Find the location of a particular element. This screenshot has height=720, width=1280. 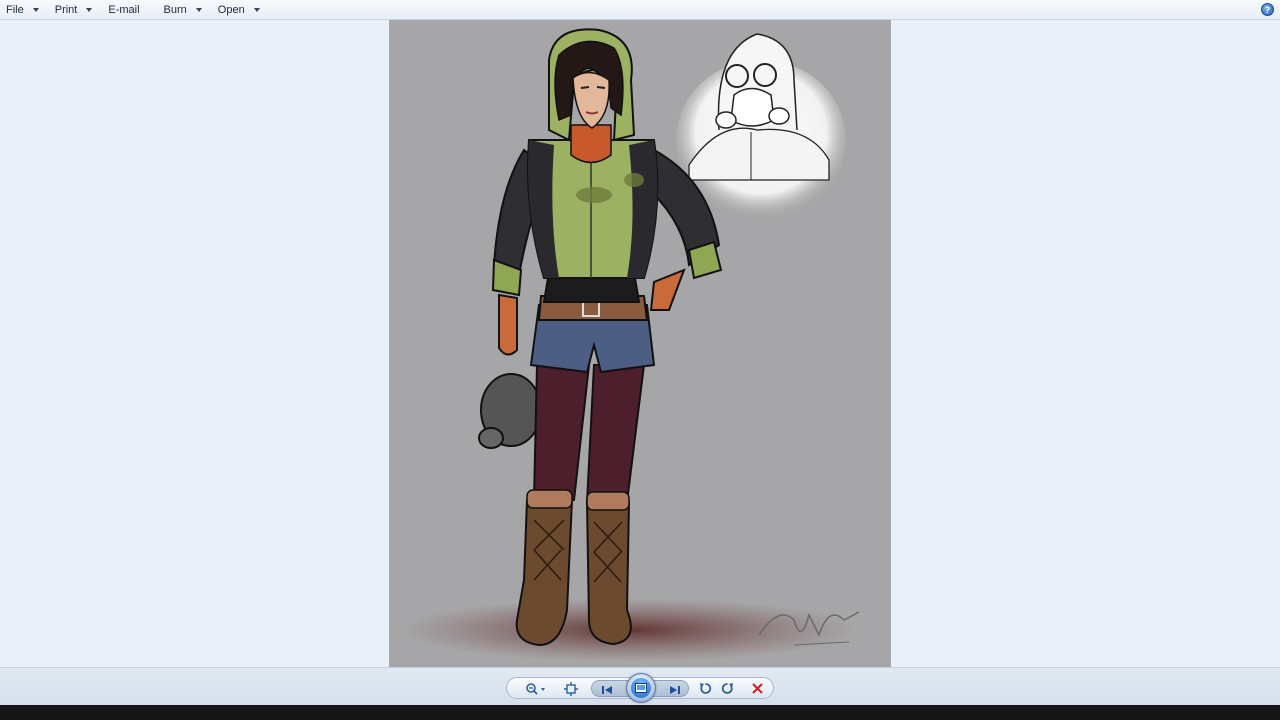

zoom-icon is located at coordinates (536, 688).